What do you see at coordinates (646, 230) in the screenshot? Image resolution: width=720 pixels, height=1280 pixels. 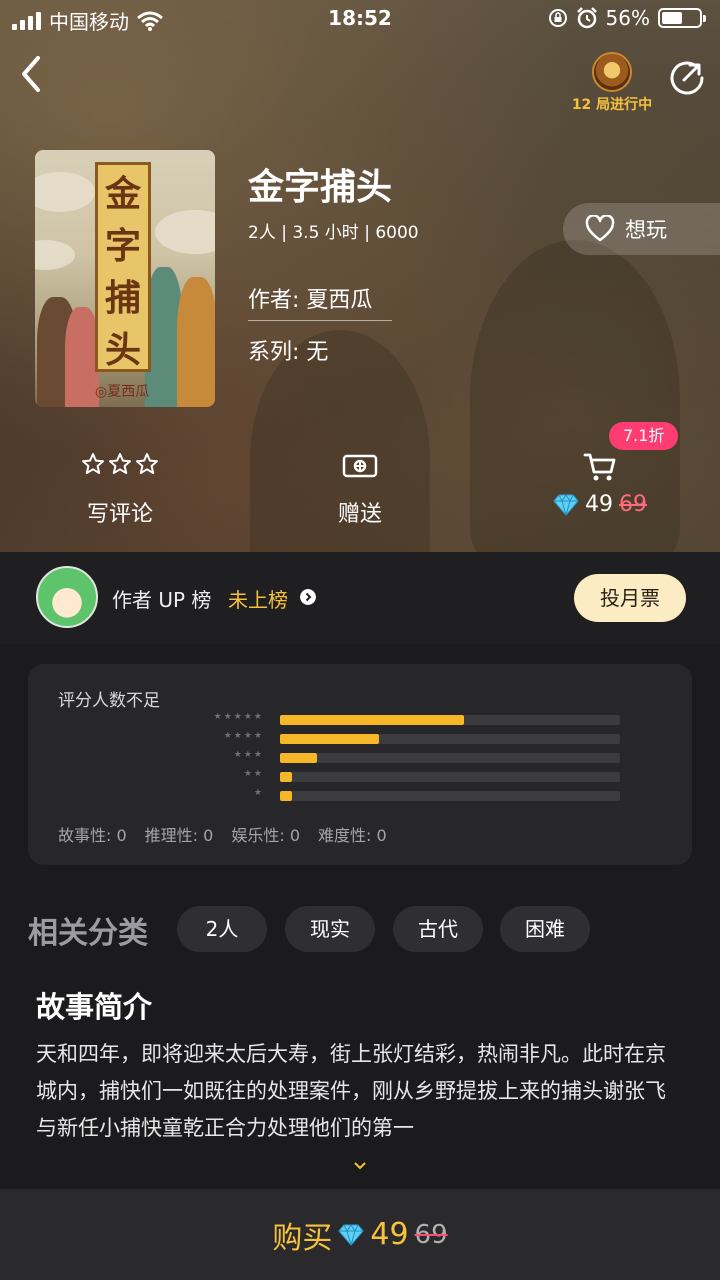 I see `want-to-play-label: 想玩` at bounding box center [646, 230].